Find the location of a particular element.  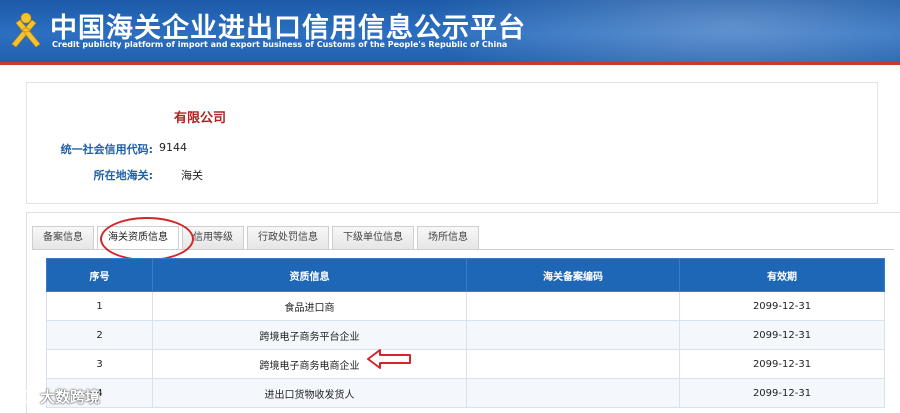

annotation-arrow-icon is located at coordinates (389, 359).